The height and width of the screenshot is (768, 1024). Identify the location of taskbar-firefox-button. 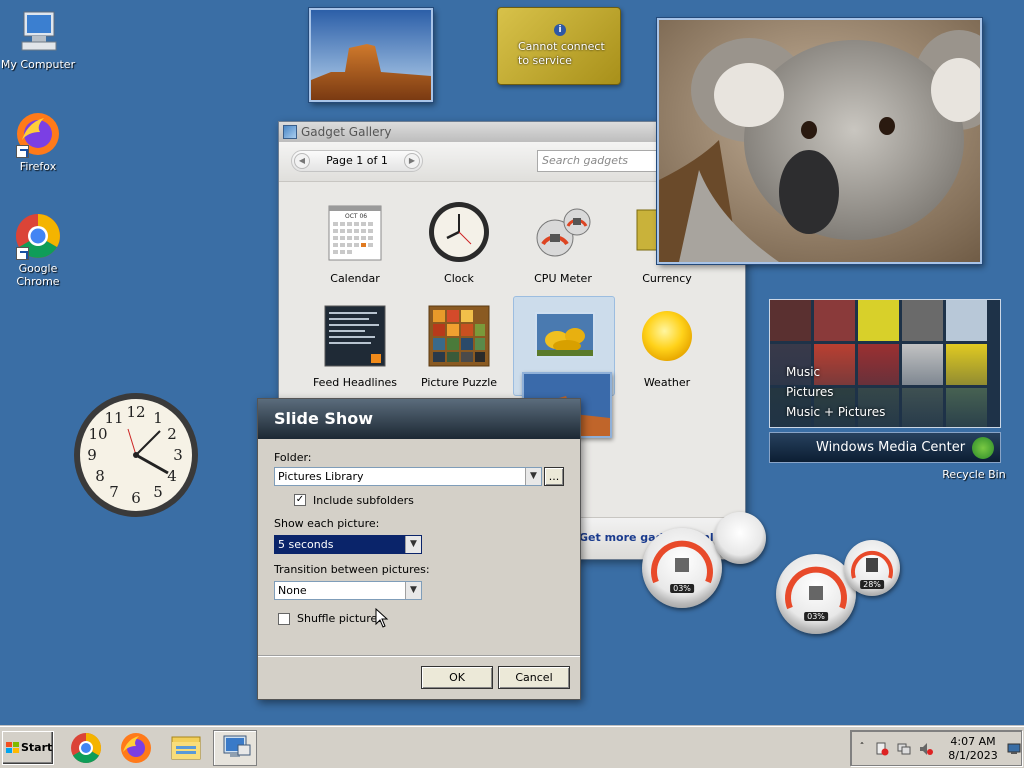
(136, 748).